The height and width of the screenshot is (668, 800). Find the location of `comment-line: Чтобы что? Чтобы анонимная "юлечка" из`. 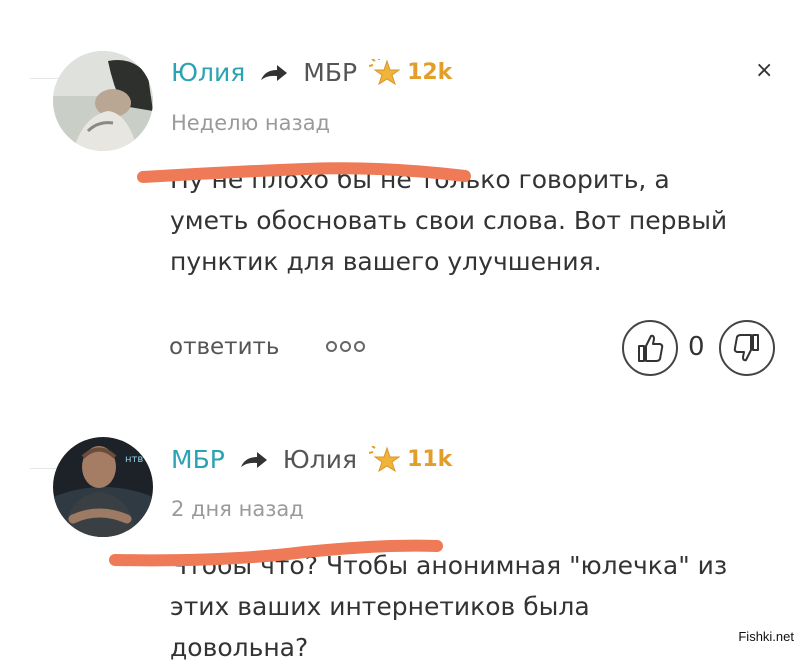

comment-line: Чтобы что? Чтобы анонимная "юлечка" из is located at coordinates (449, 565).